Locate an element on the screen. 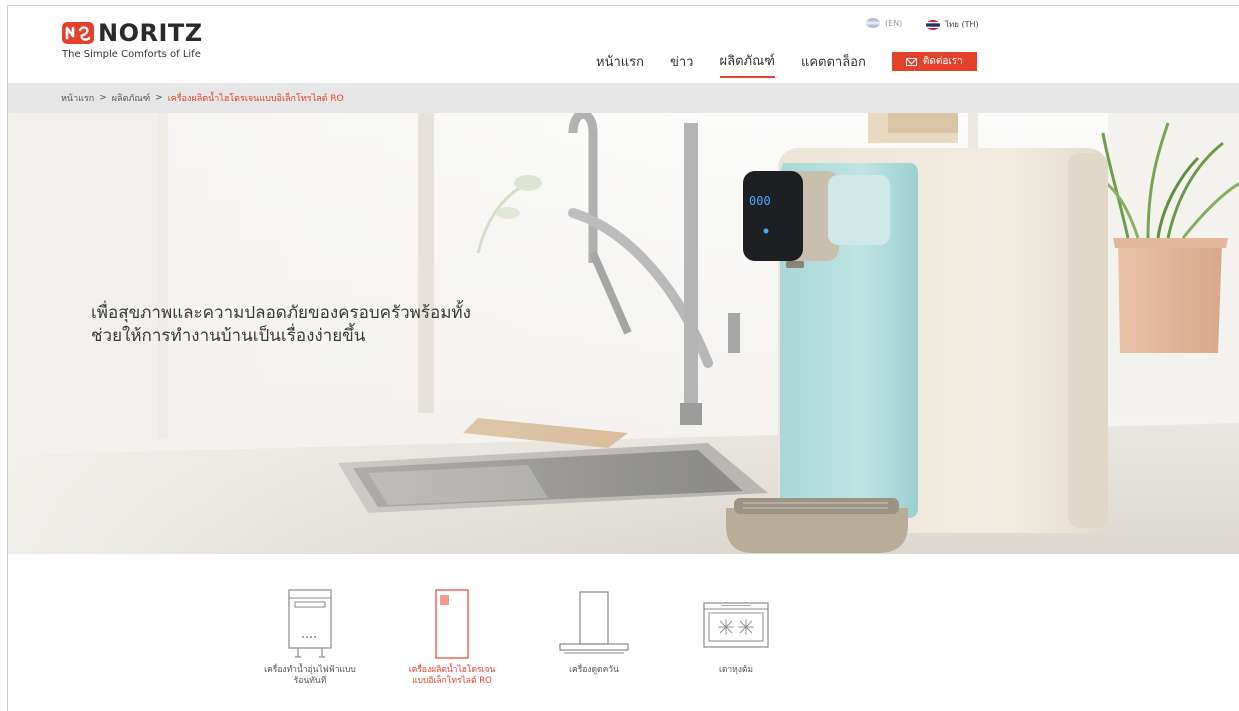 Image resolution: width=1239 pixels, height=711 pixels. product-label-line1: เครื่องดูดควัน is located at coordinates (594, 670).